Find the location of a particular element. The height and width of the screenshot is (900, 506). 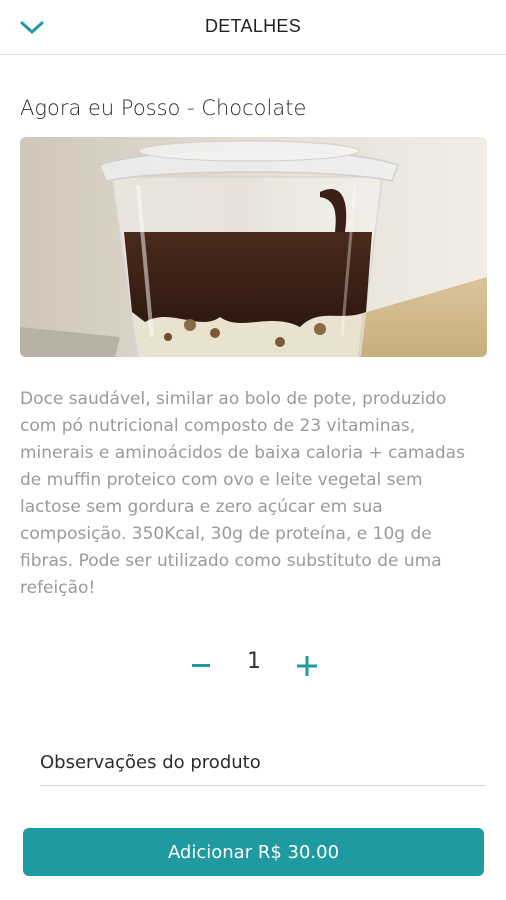

page-title: DETALHES is located at coordinates (253, 26).